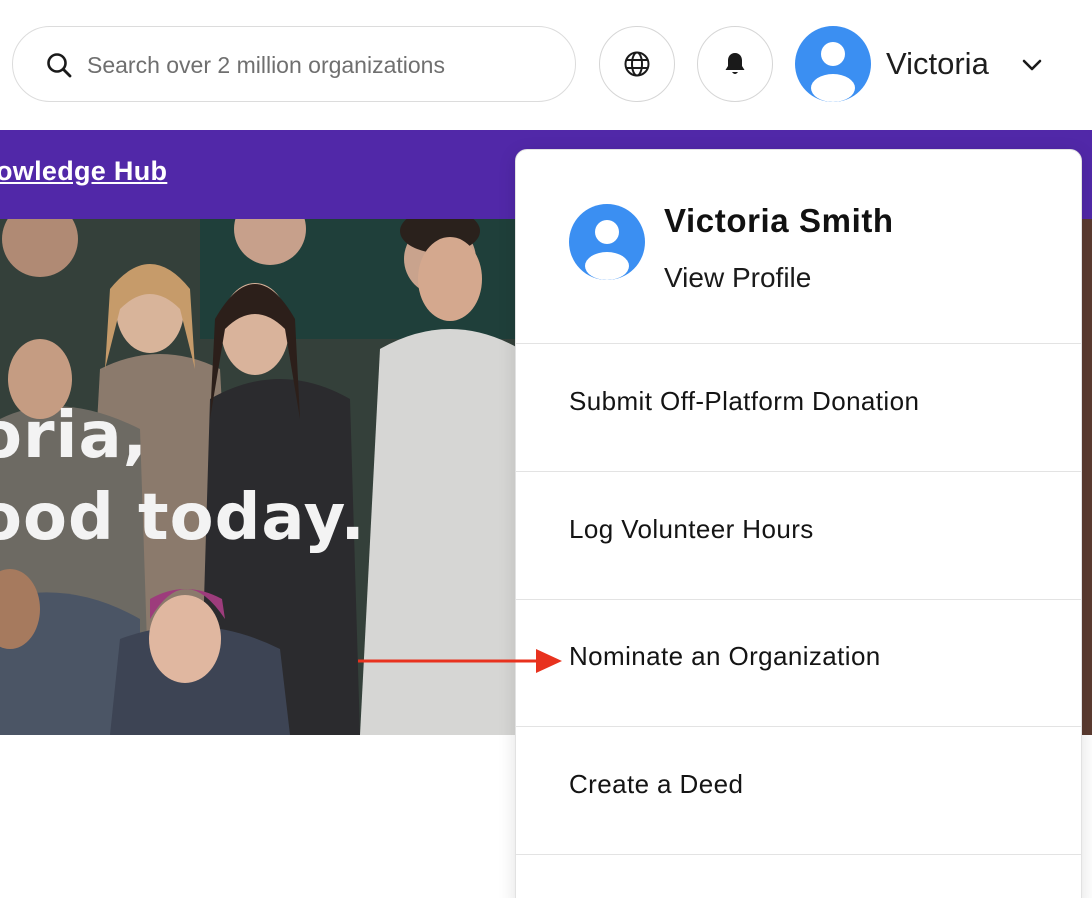 Image resolution: width=1092 pixels, height=898 pixels. What do you see at coordinates (317, 65) in the screenshot?
I see `search-input` at bounding box center [317, 65].